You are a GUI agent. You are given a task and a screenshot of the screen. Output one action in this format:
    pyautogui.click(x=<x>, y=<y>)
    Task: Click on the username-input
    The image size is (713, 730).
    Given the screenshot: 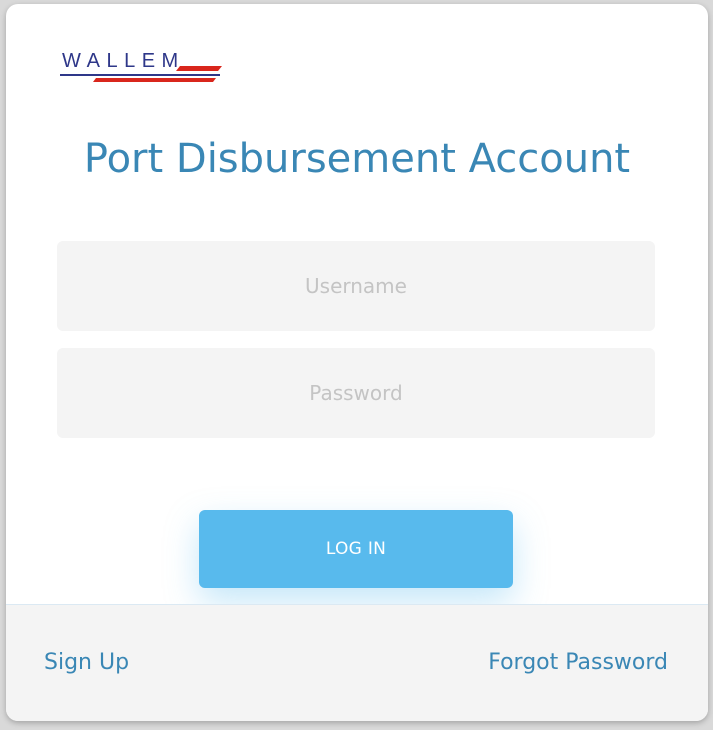 What is the action you would take?
    pyautogui.click(x=356, y=286)
    